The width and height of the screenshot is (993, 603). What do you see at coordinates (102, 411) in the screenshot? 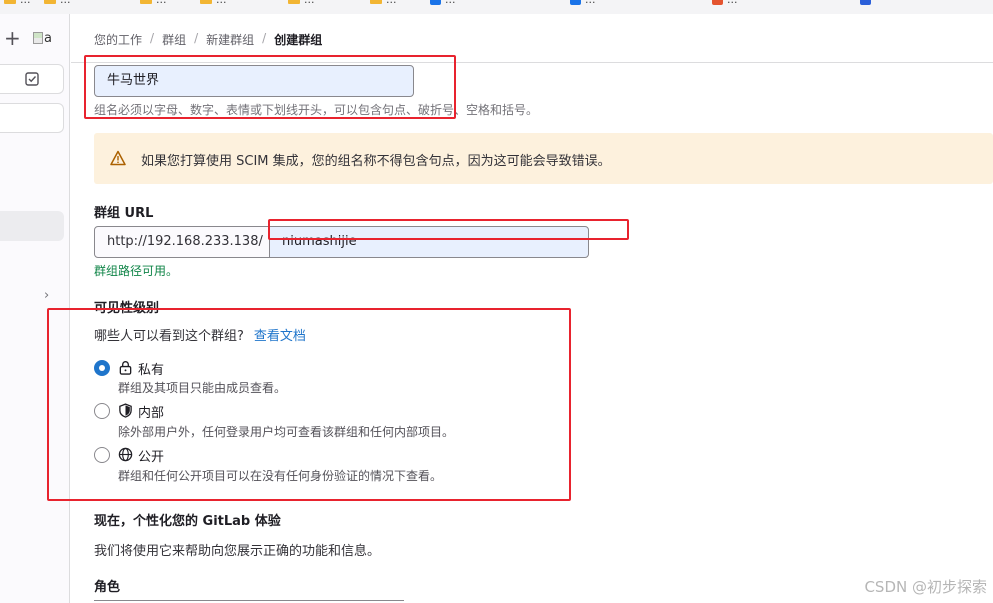
I see `radio-internal` at bounding box center [102, 411].